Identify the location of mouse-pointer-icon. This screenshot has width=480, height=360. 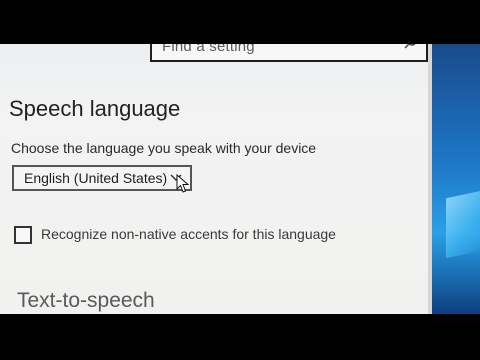
(183, 183).